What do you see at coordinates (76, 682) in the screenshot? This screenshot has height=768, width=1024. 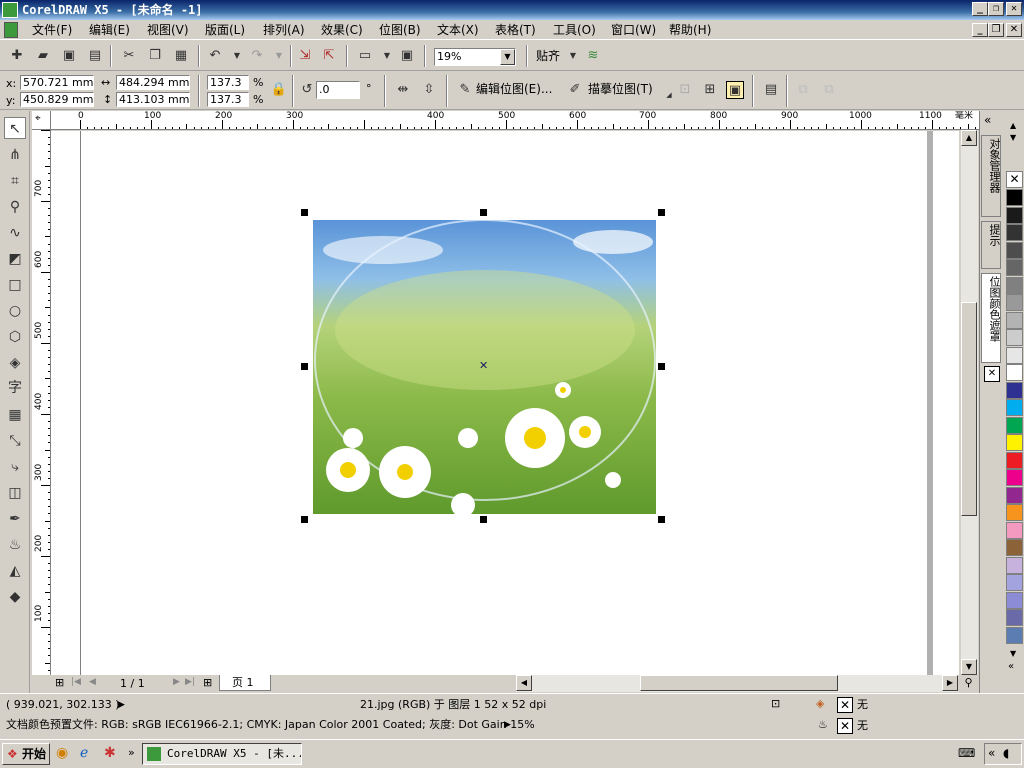 I see `first-page-icon: |◀` at bounding box center [76, 682].